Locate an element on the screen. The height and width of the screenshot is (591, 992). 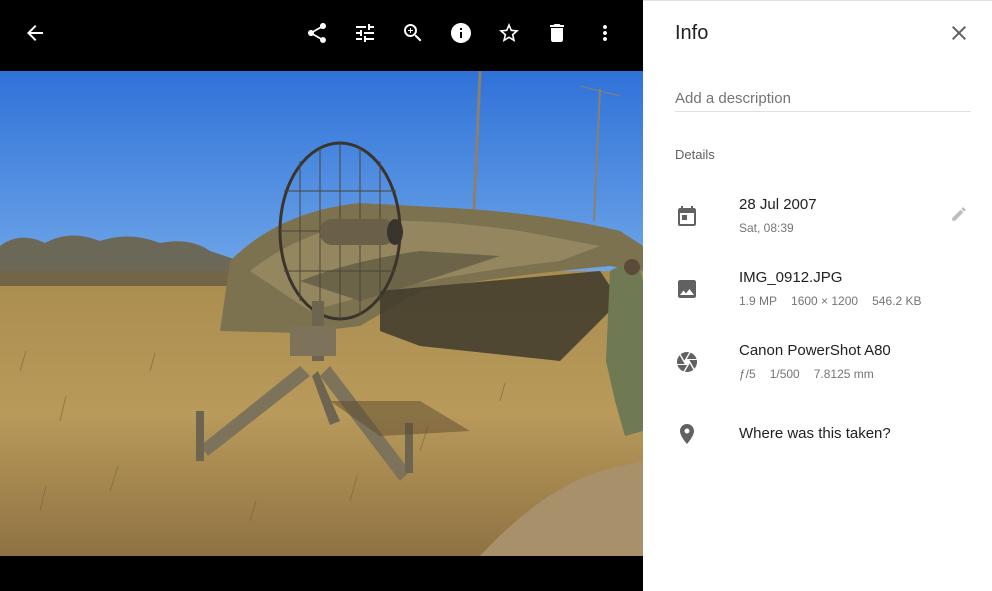
more-vert-icon is located at coordinates (605, 33).